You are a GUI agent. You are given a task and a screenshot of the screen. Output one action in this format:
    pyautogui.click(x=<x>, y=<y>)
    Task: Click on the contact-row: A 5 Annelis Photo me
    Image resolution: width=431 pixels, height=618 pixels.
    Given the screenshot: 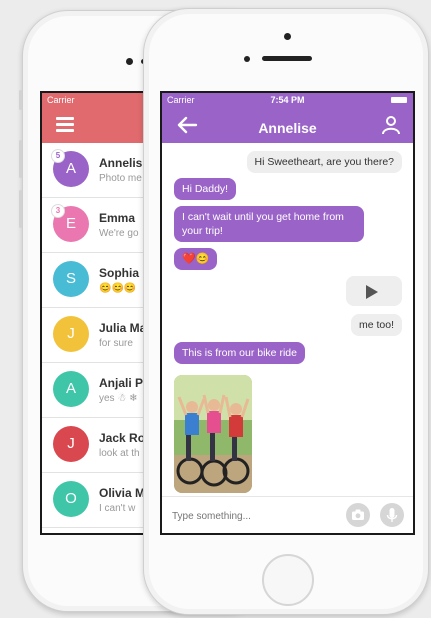 What is the action you would take?
    pyautogui.click(x=94, y=170)
    